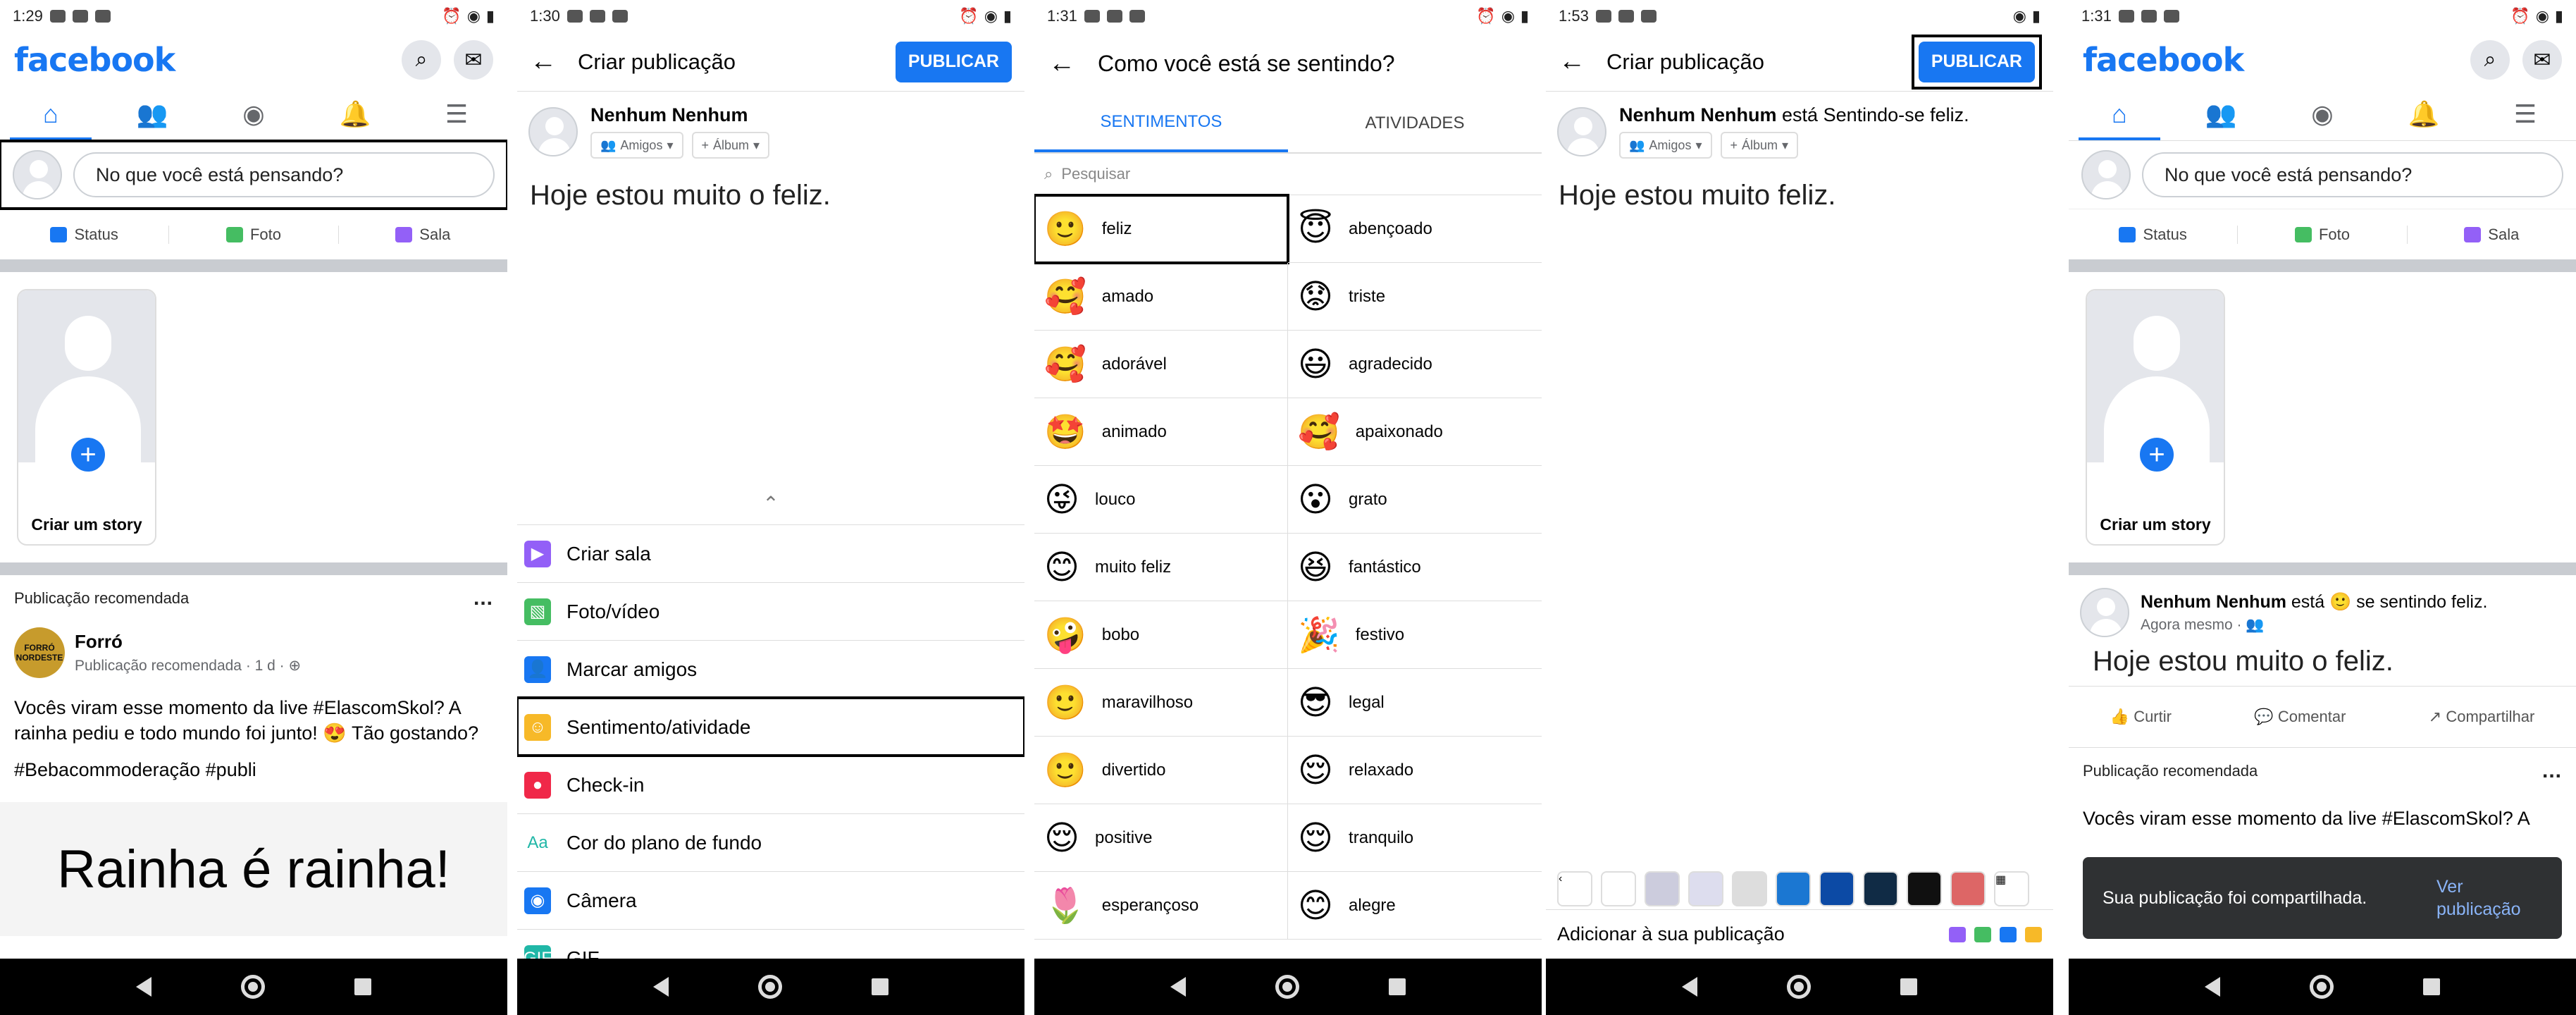  What do you see at coordinates (86, 525) in the screenshot?
I see `create-story-label: Criar um story` at bounding box center [86, 525].